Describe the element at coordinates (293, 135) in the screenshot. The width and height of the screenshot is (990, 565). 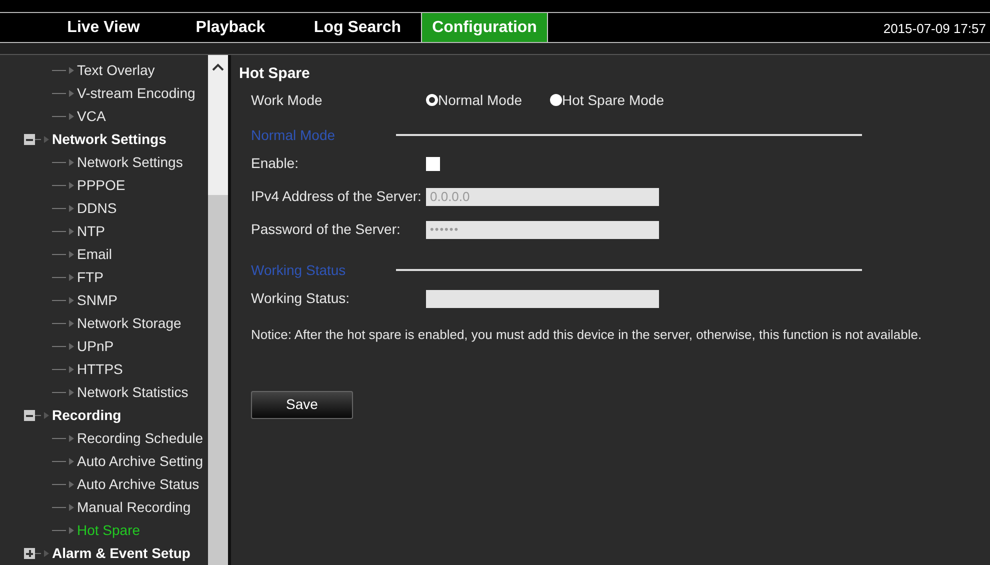
I see `section-heading: Normal Mode` at that location.